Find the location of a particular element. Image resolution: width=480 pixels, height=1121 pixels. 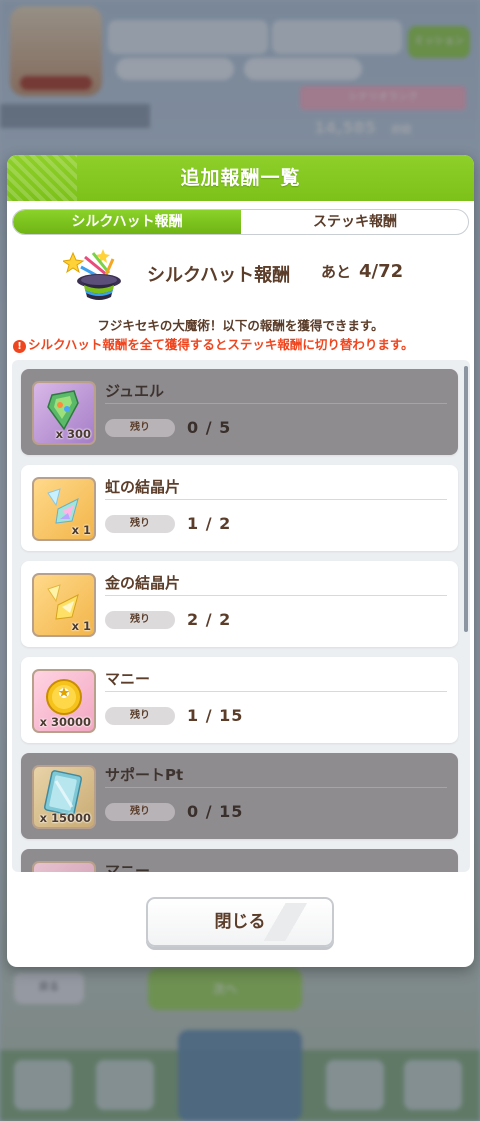

reward-item-jewel: x 300 ジュエル 残り 0 / 5 is located at coordinates (239, 412).